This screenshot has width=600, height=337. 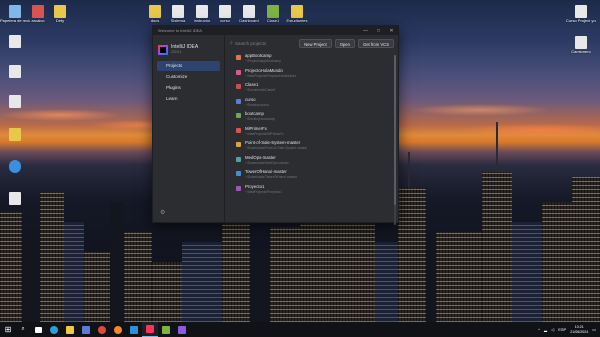 I want to click on network-icon: ▂, so click(x=545, y=329).